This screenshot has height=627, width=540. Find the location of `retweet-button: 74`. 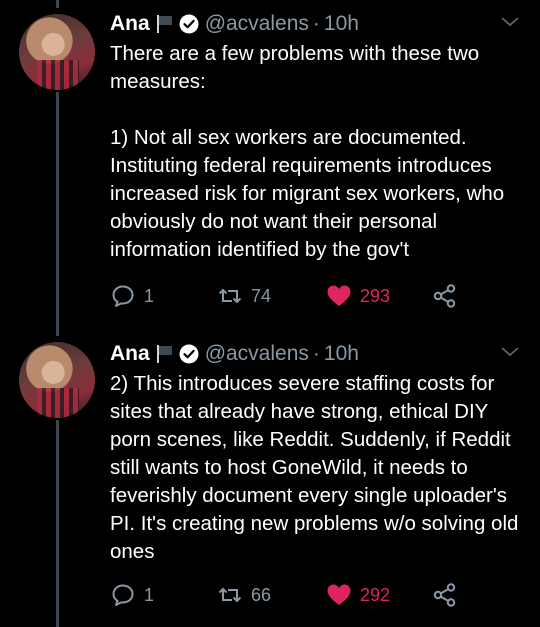

retweet-button: 74 is located at coordinates (244, 296).